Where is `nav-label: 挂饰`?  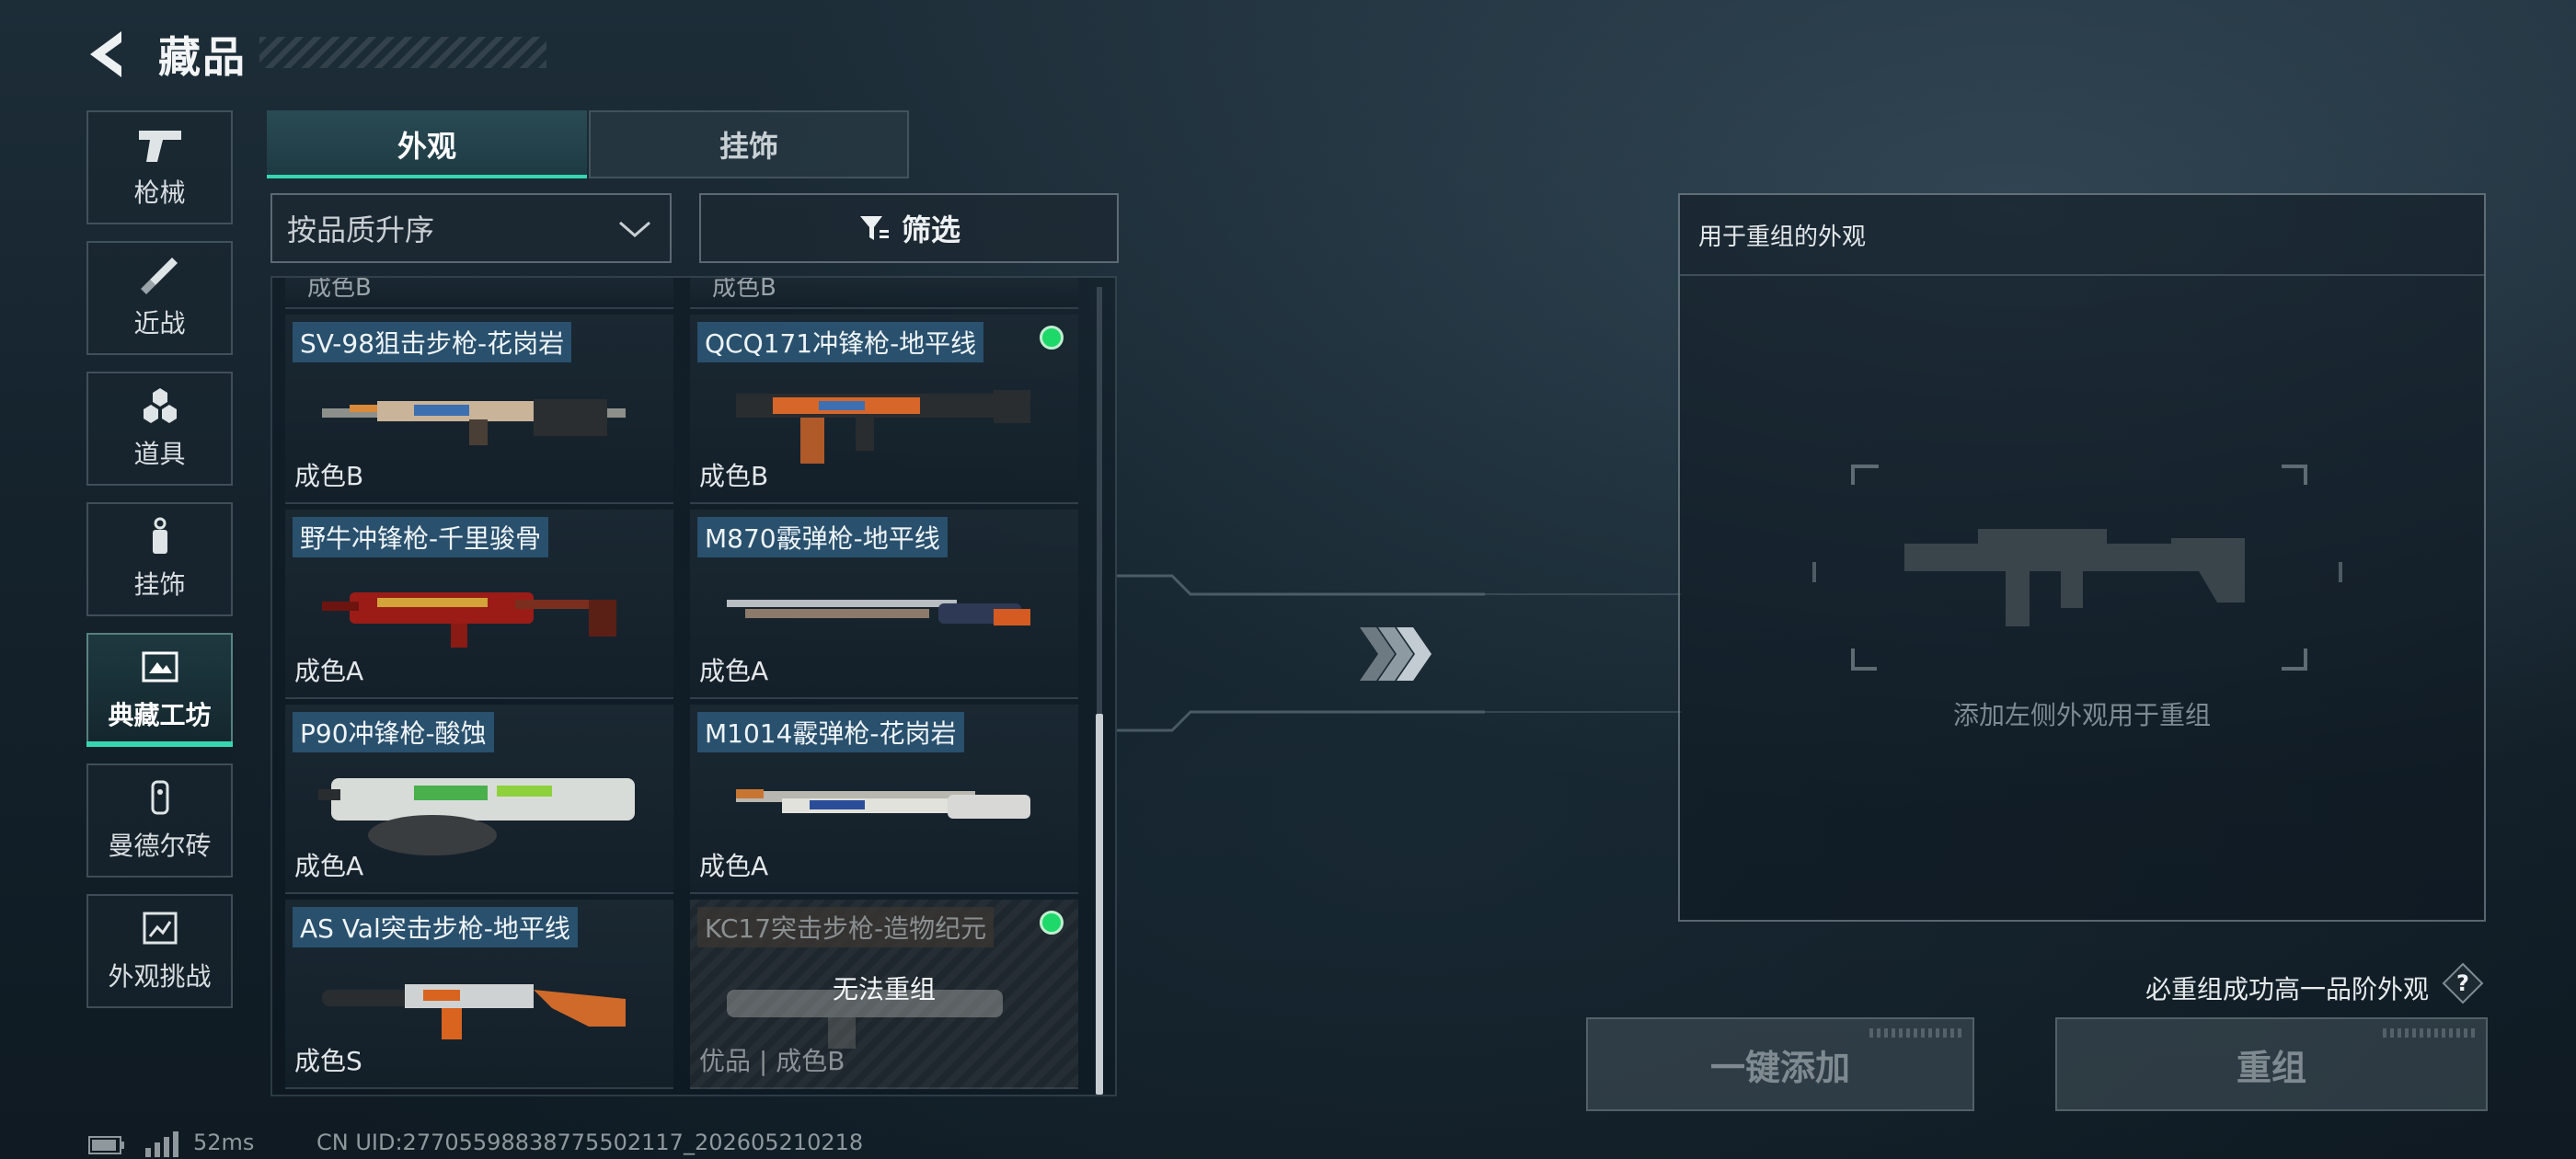
nav-label: 挂饰 is located at coordinates (159, 584).